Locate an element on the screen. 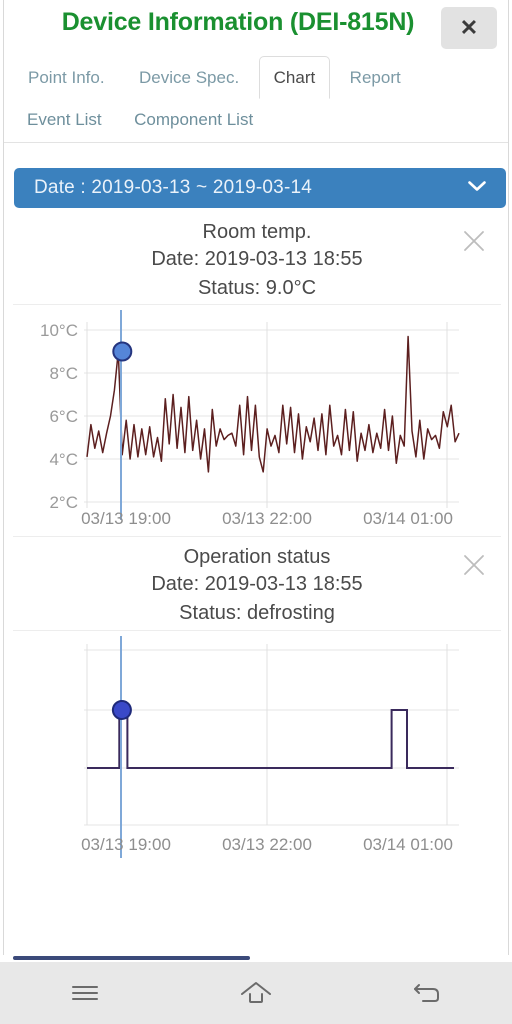  xtick-1-b: 03/13 22:00 is located at coordinates (267, 518).